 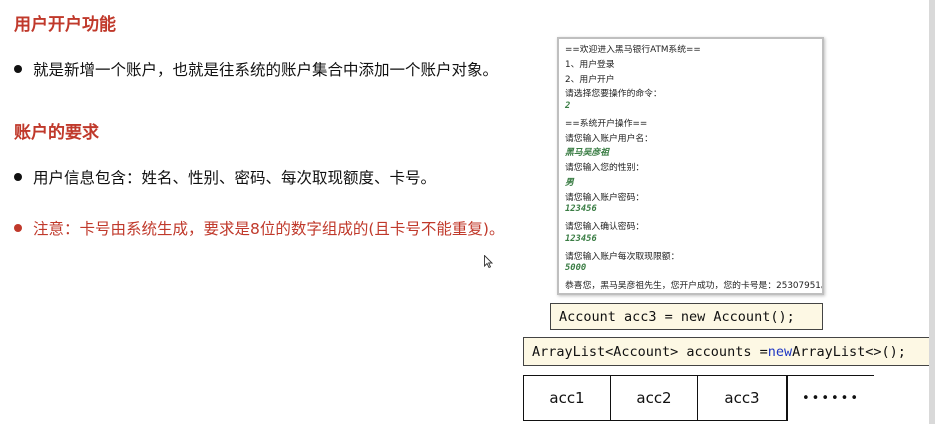 What do you see at coordinates (606, 123) in the screenshot?
I see `console-output-line: ==系统开户操作==` at bounding box center [606, 123].